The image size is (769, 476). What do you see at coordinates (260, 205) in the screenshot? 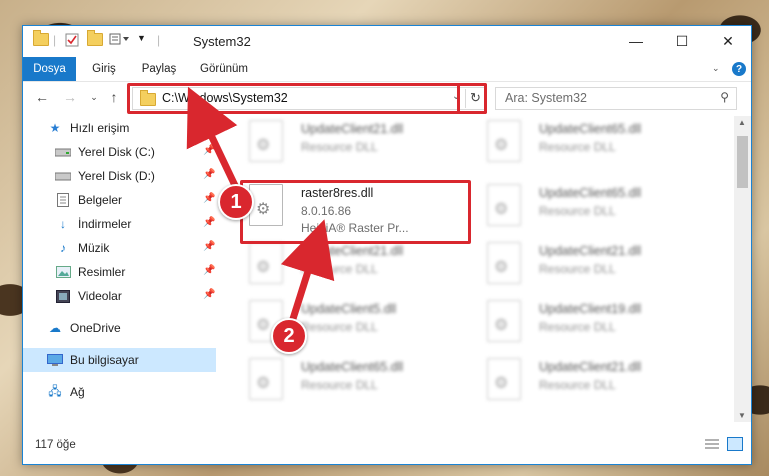
I see `annotation-arrows` at bounding box center [260, 205].